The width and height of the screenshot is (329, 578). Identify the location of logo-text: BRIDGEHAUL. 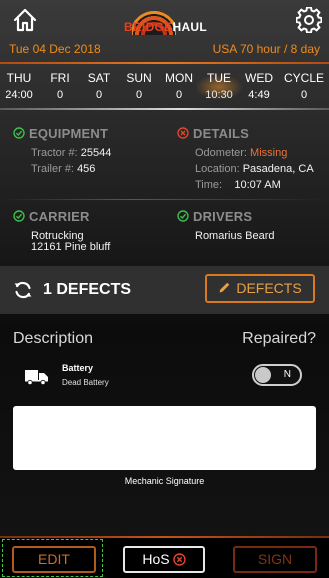
(166, 27).